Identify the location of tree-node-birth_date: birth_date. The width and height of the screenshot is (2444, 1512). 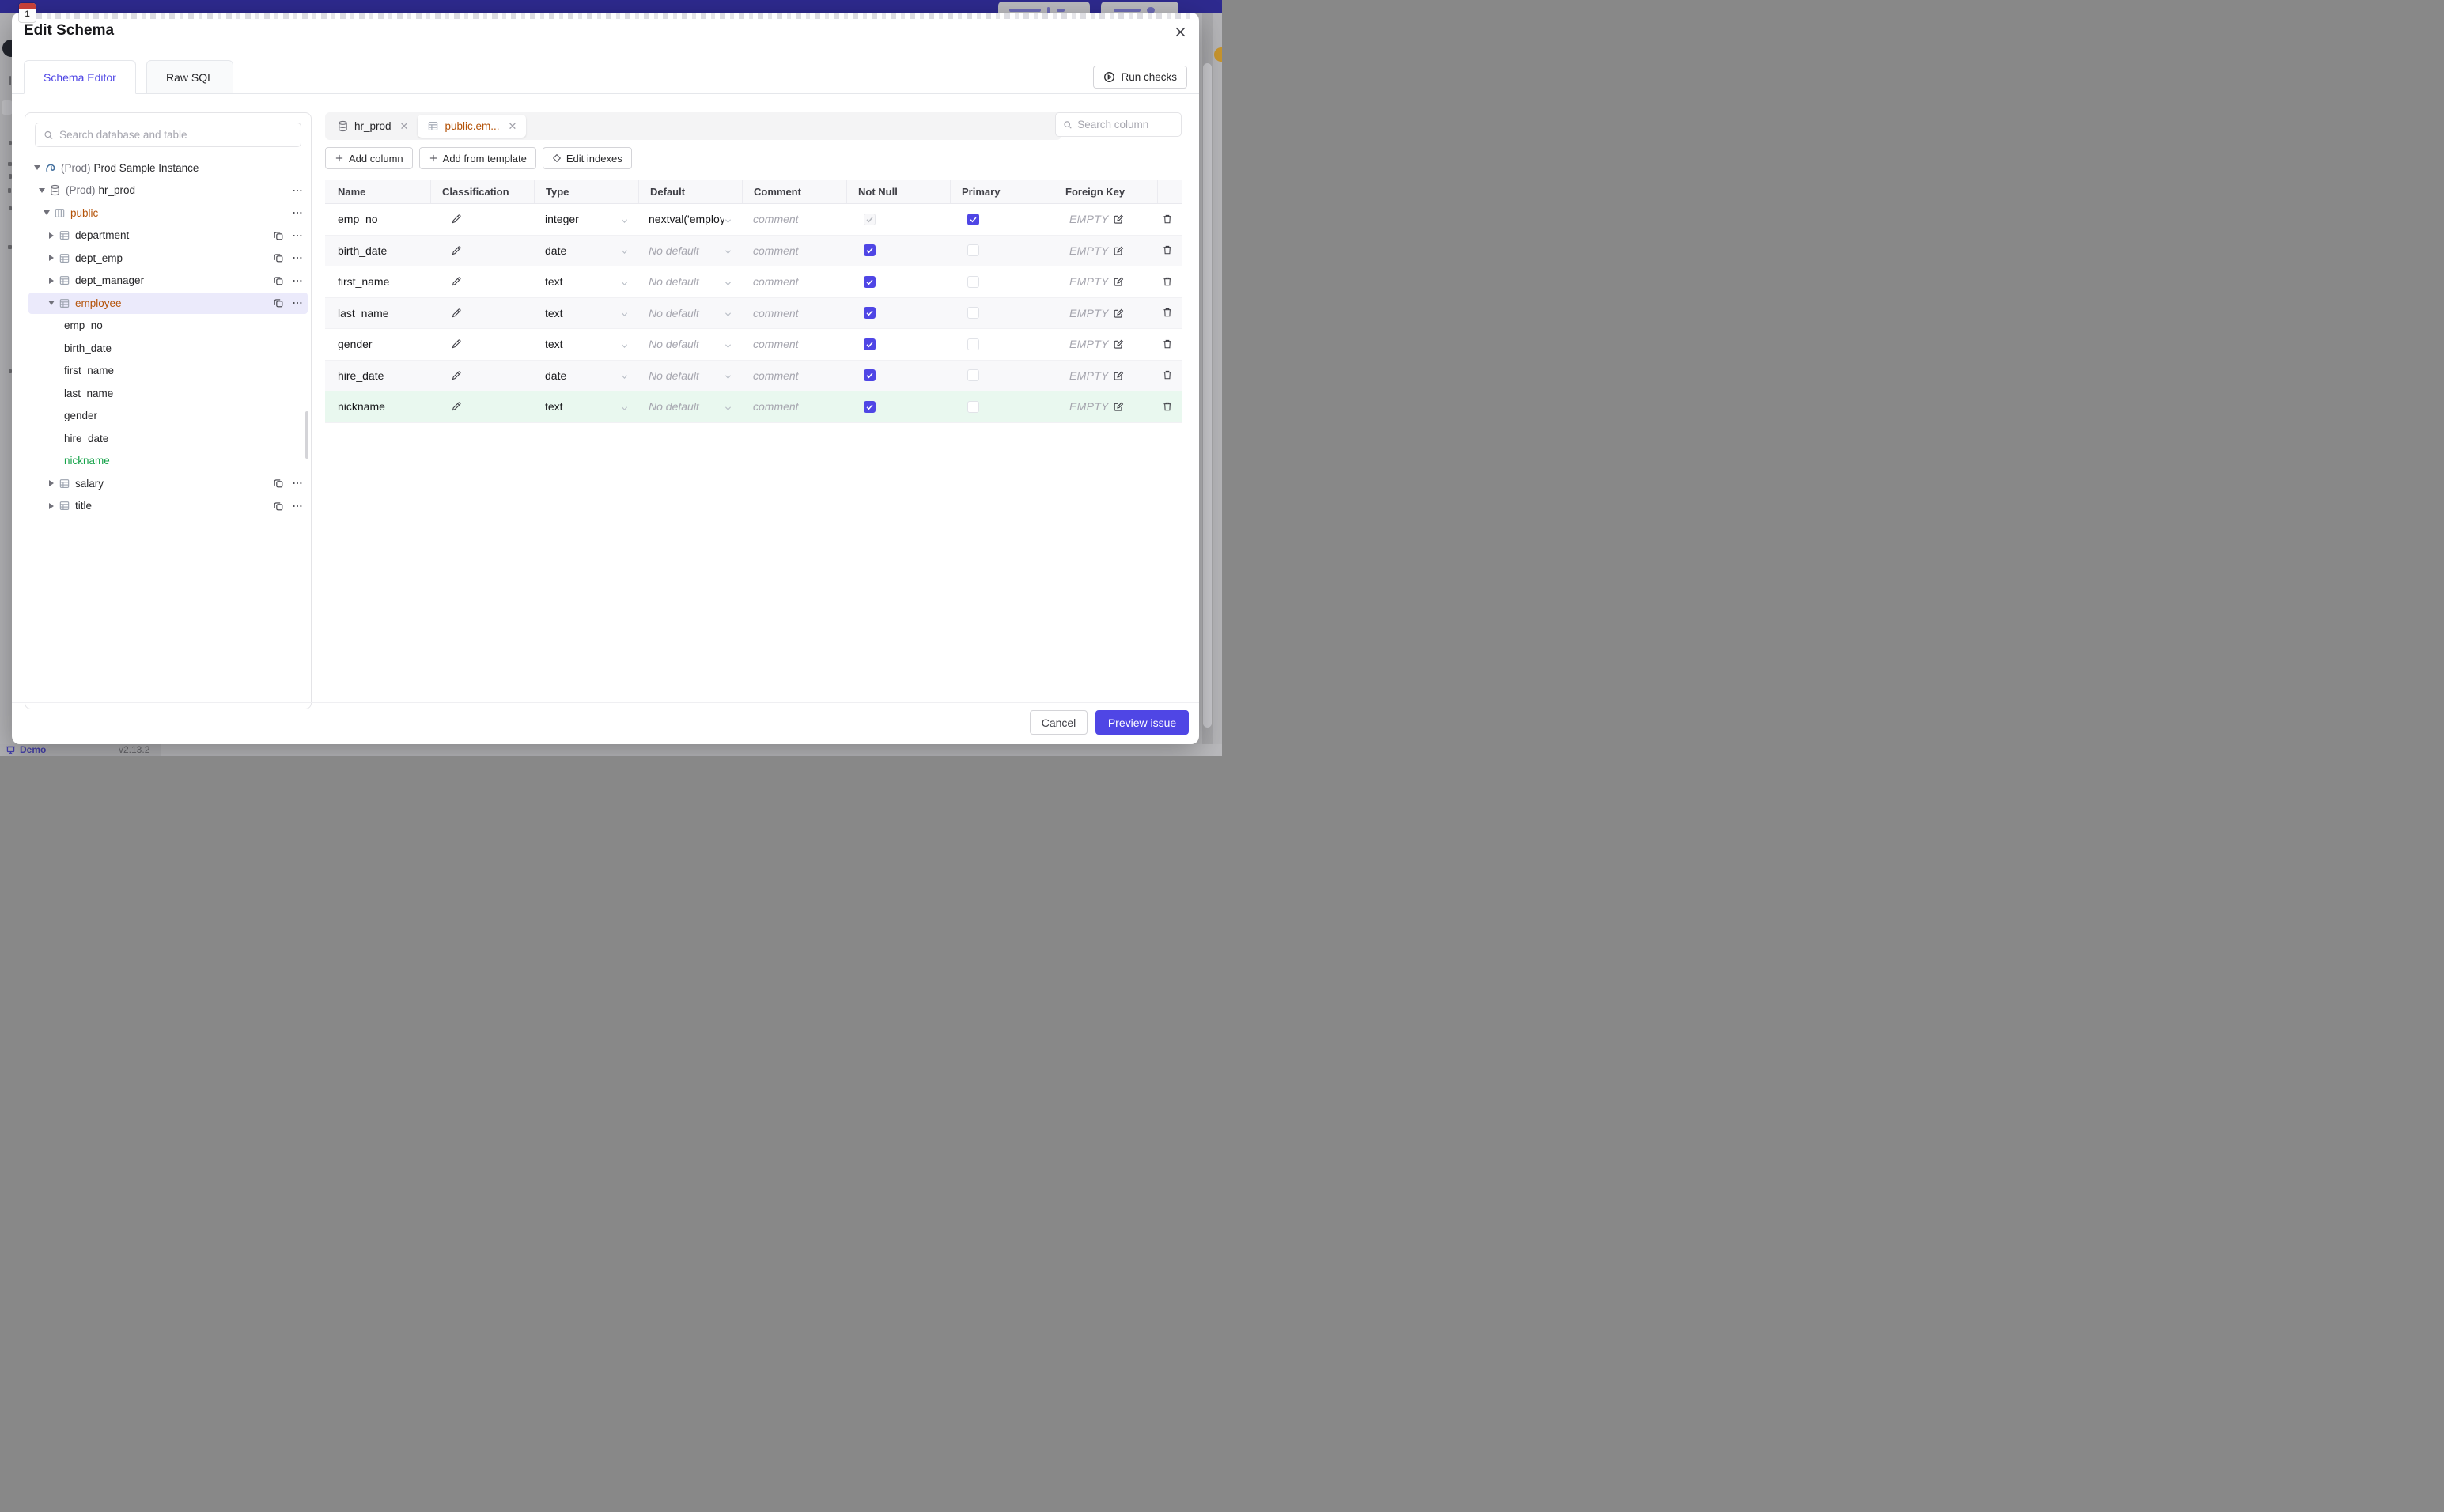
(168, 349).